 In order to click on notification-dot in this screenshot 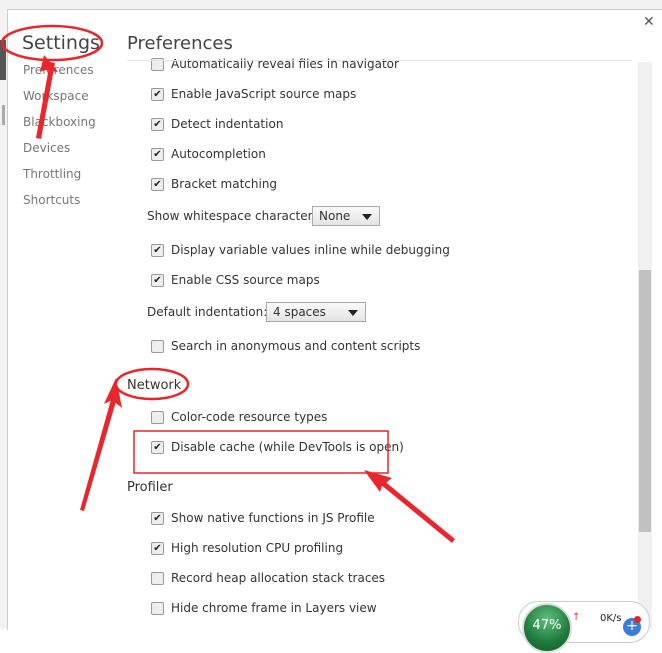, I will do `click(637, 619)`.